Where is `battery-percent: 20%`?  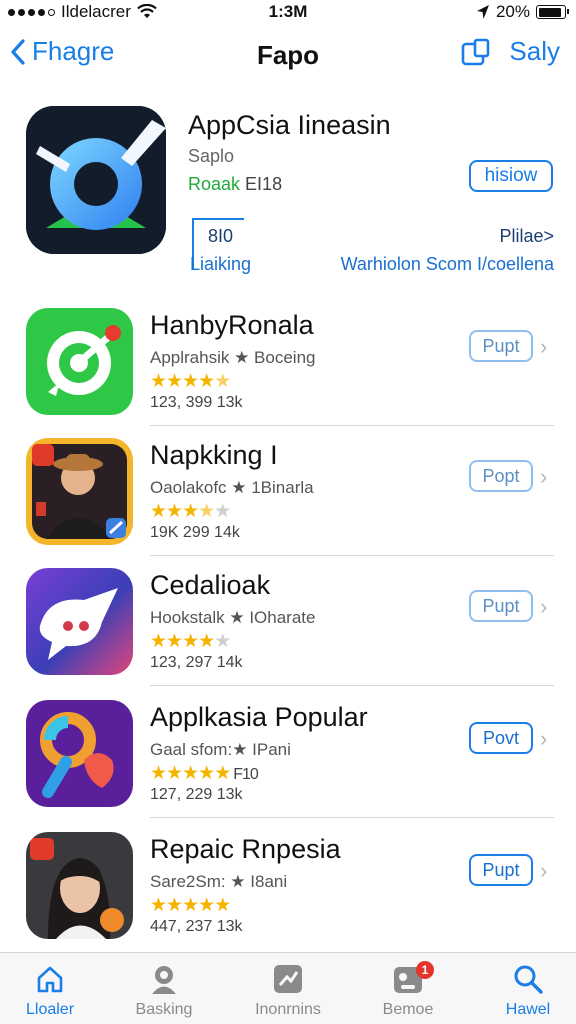 battery-percent: 20% is located at coordinates (512, 11).